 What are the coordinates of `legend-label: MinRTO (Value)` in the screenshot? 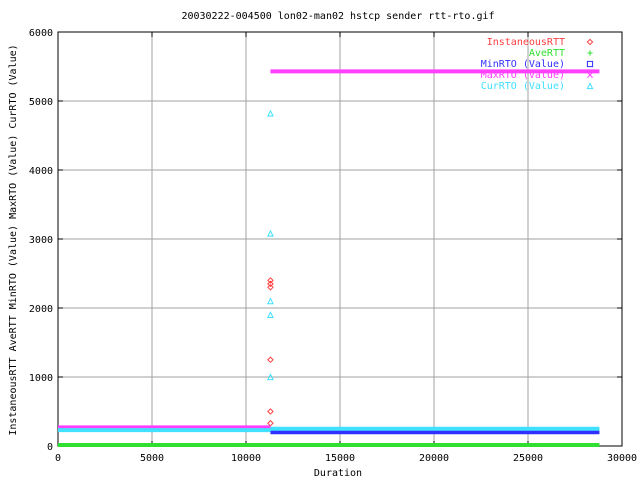 It's located at (523, 64).